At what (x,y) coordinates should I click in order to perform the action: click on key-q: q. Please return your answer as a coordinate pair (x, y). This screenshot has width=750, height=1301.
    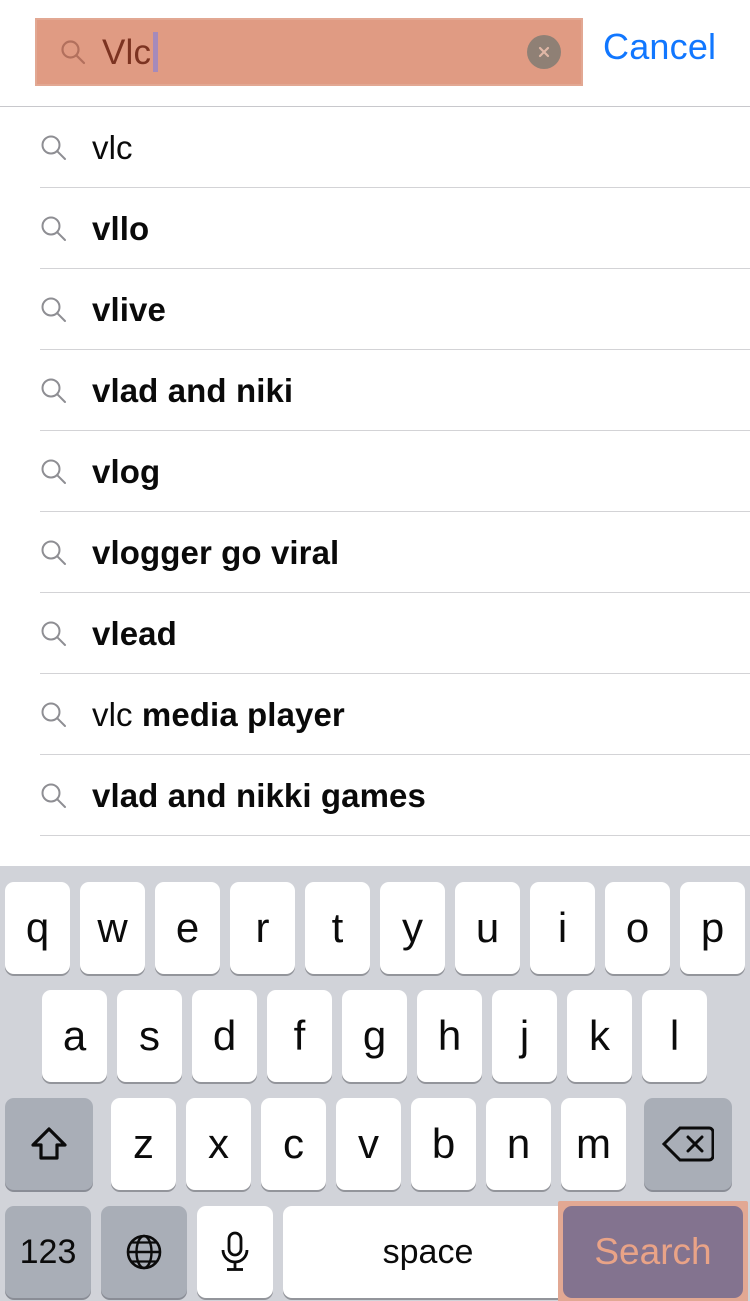
    Looking at the image, I should click on (37, 928).